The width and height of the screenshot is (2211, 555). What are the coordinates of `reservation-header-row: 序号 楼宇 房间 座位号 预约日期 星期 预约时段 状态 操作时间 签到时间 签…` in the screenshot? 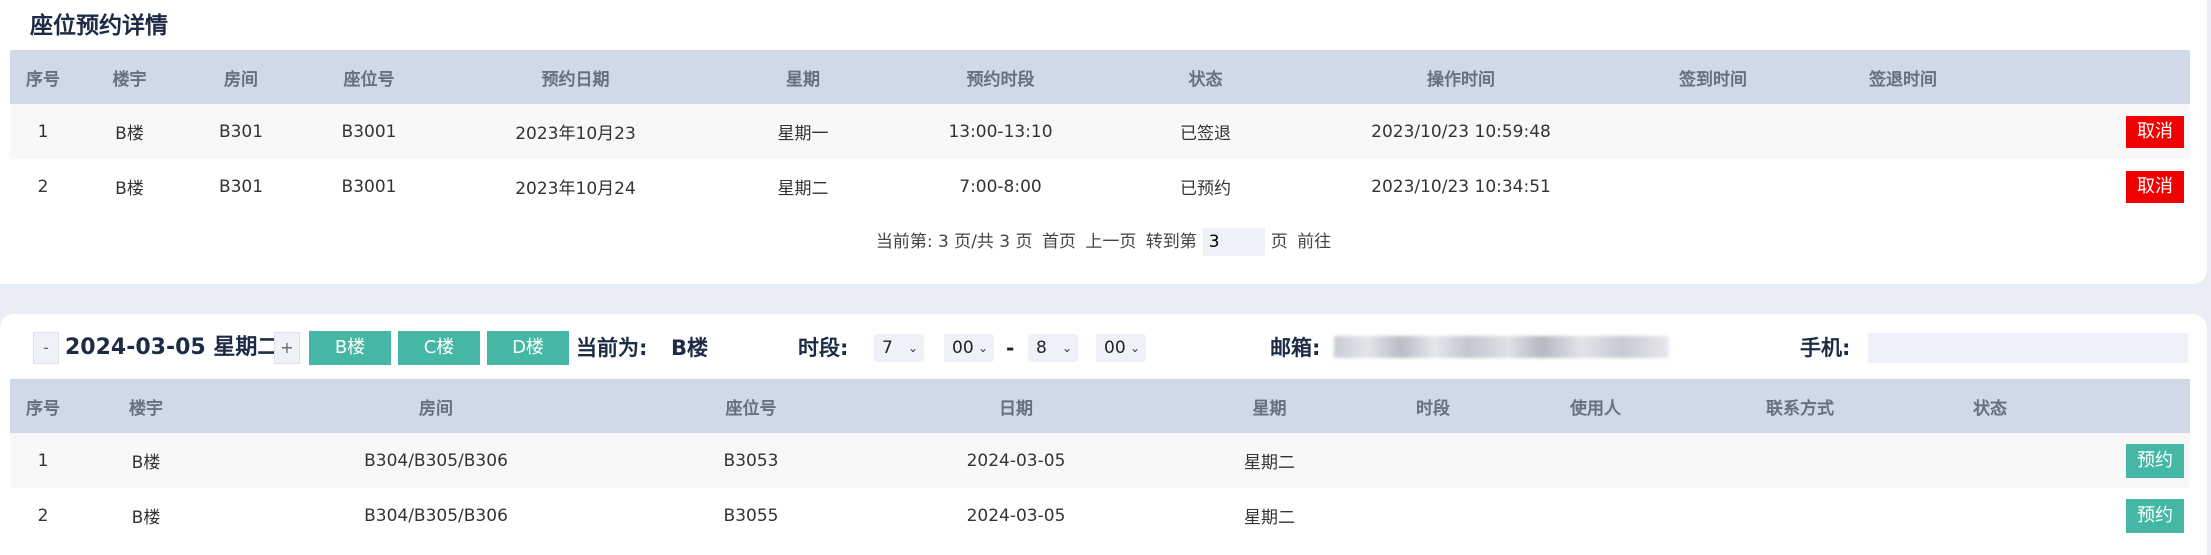 It's located at (1100, 77).